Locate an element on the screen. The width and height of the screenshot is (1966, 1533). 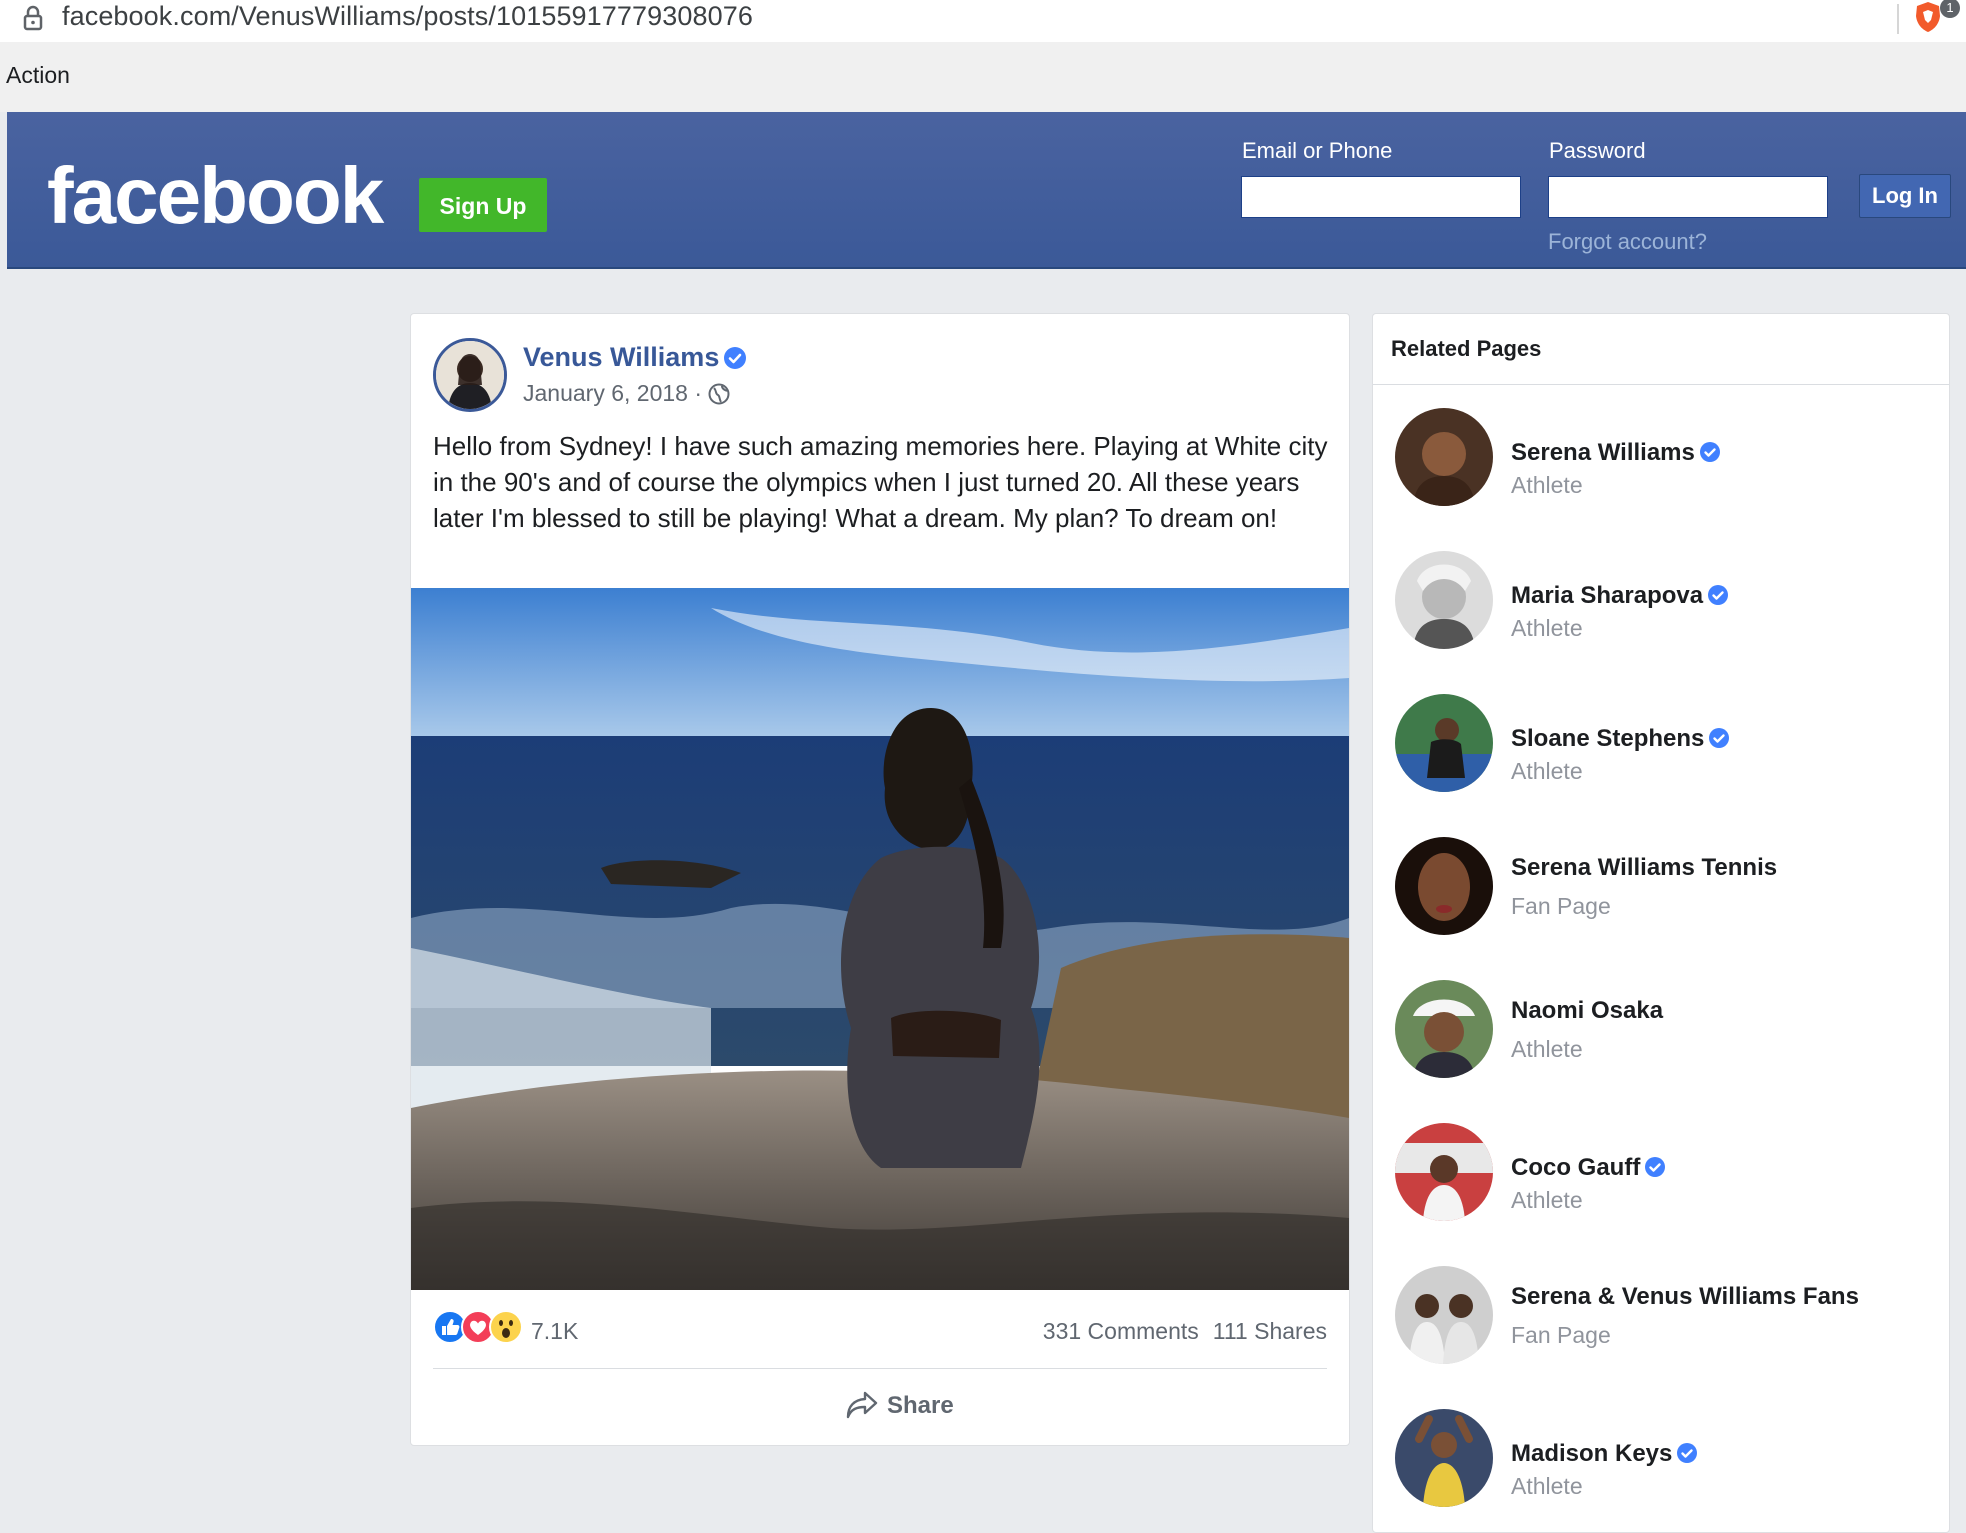
page-name: Serena & Venus Williams Fans is located at coordinates (1685, 1297).